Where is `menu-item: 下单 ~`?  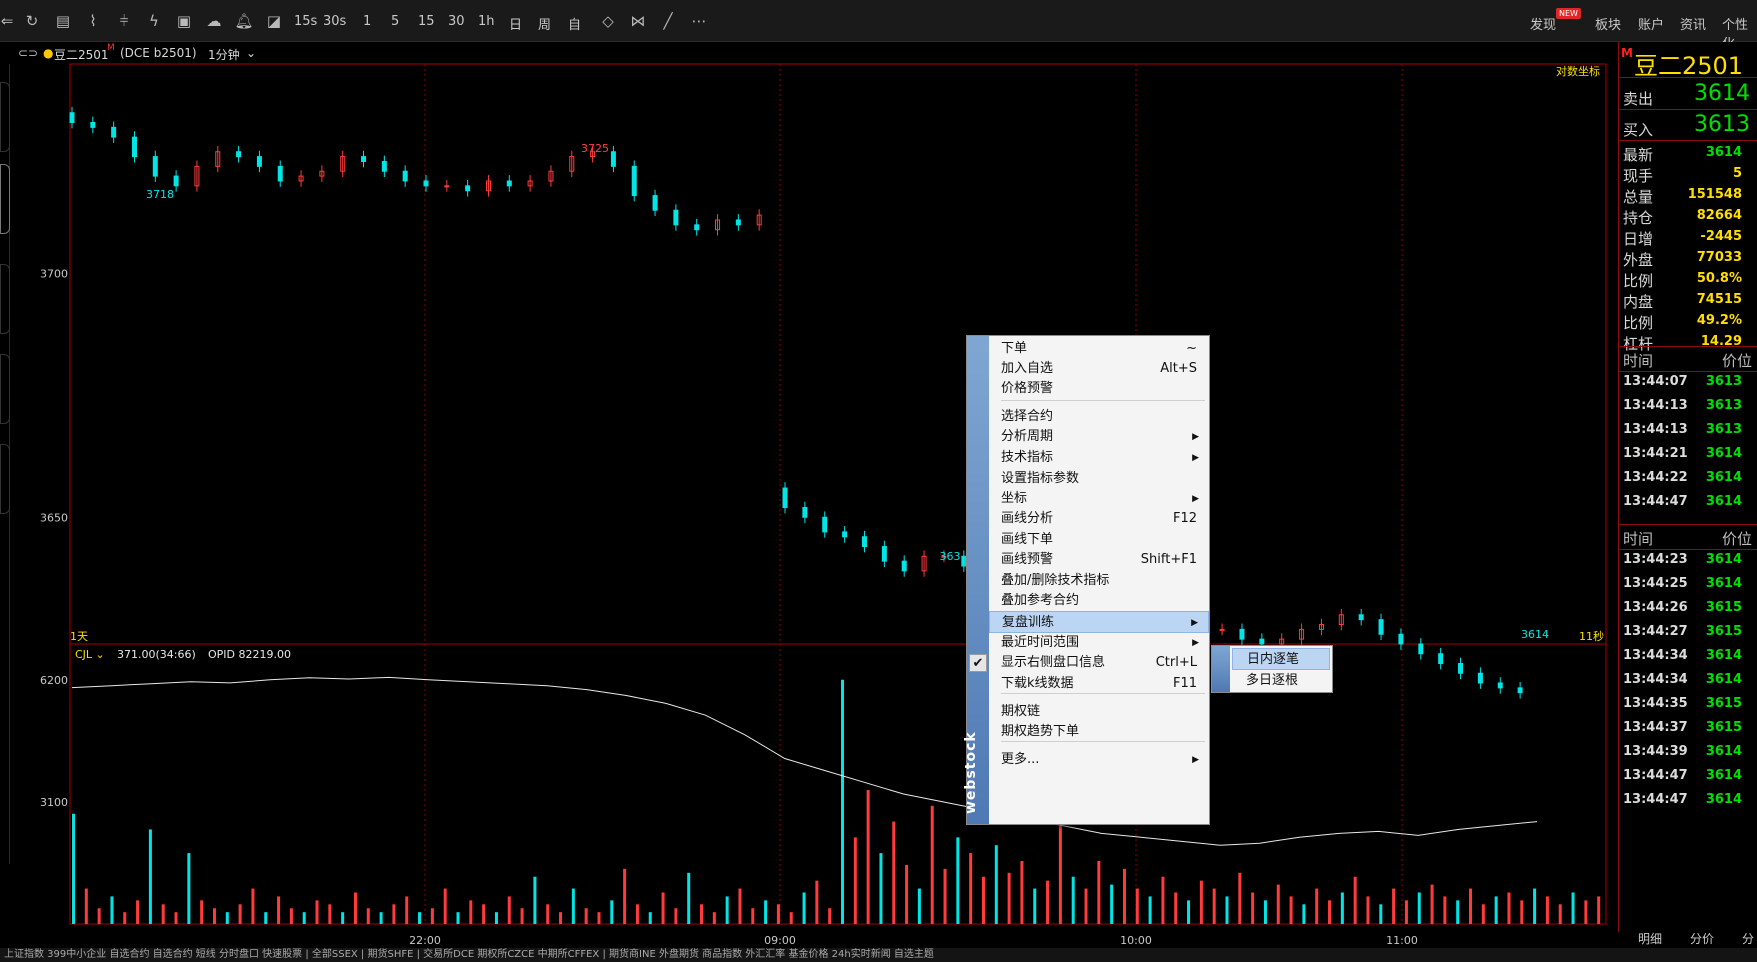
menu-item: 下单 ~ is located at coordinates (1099, 349).